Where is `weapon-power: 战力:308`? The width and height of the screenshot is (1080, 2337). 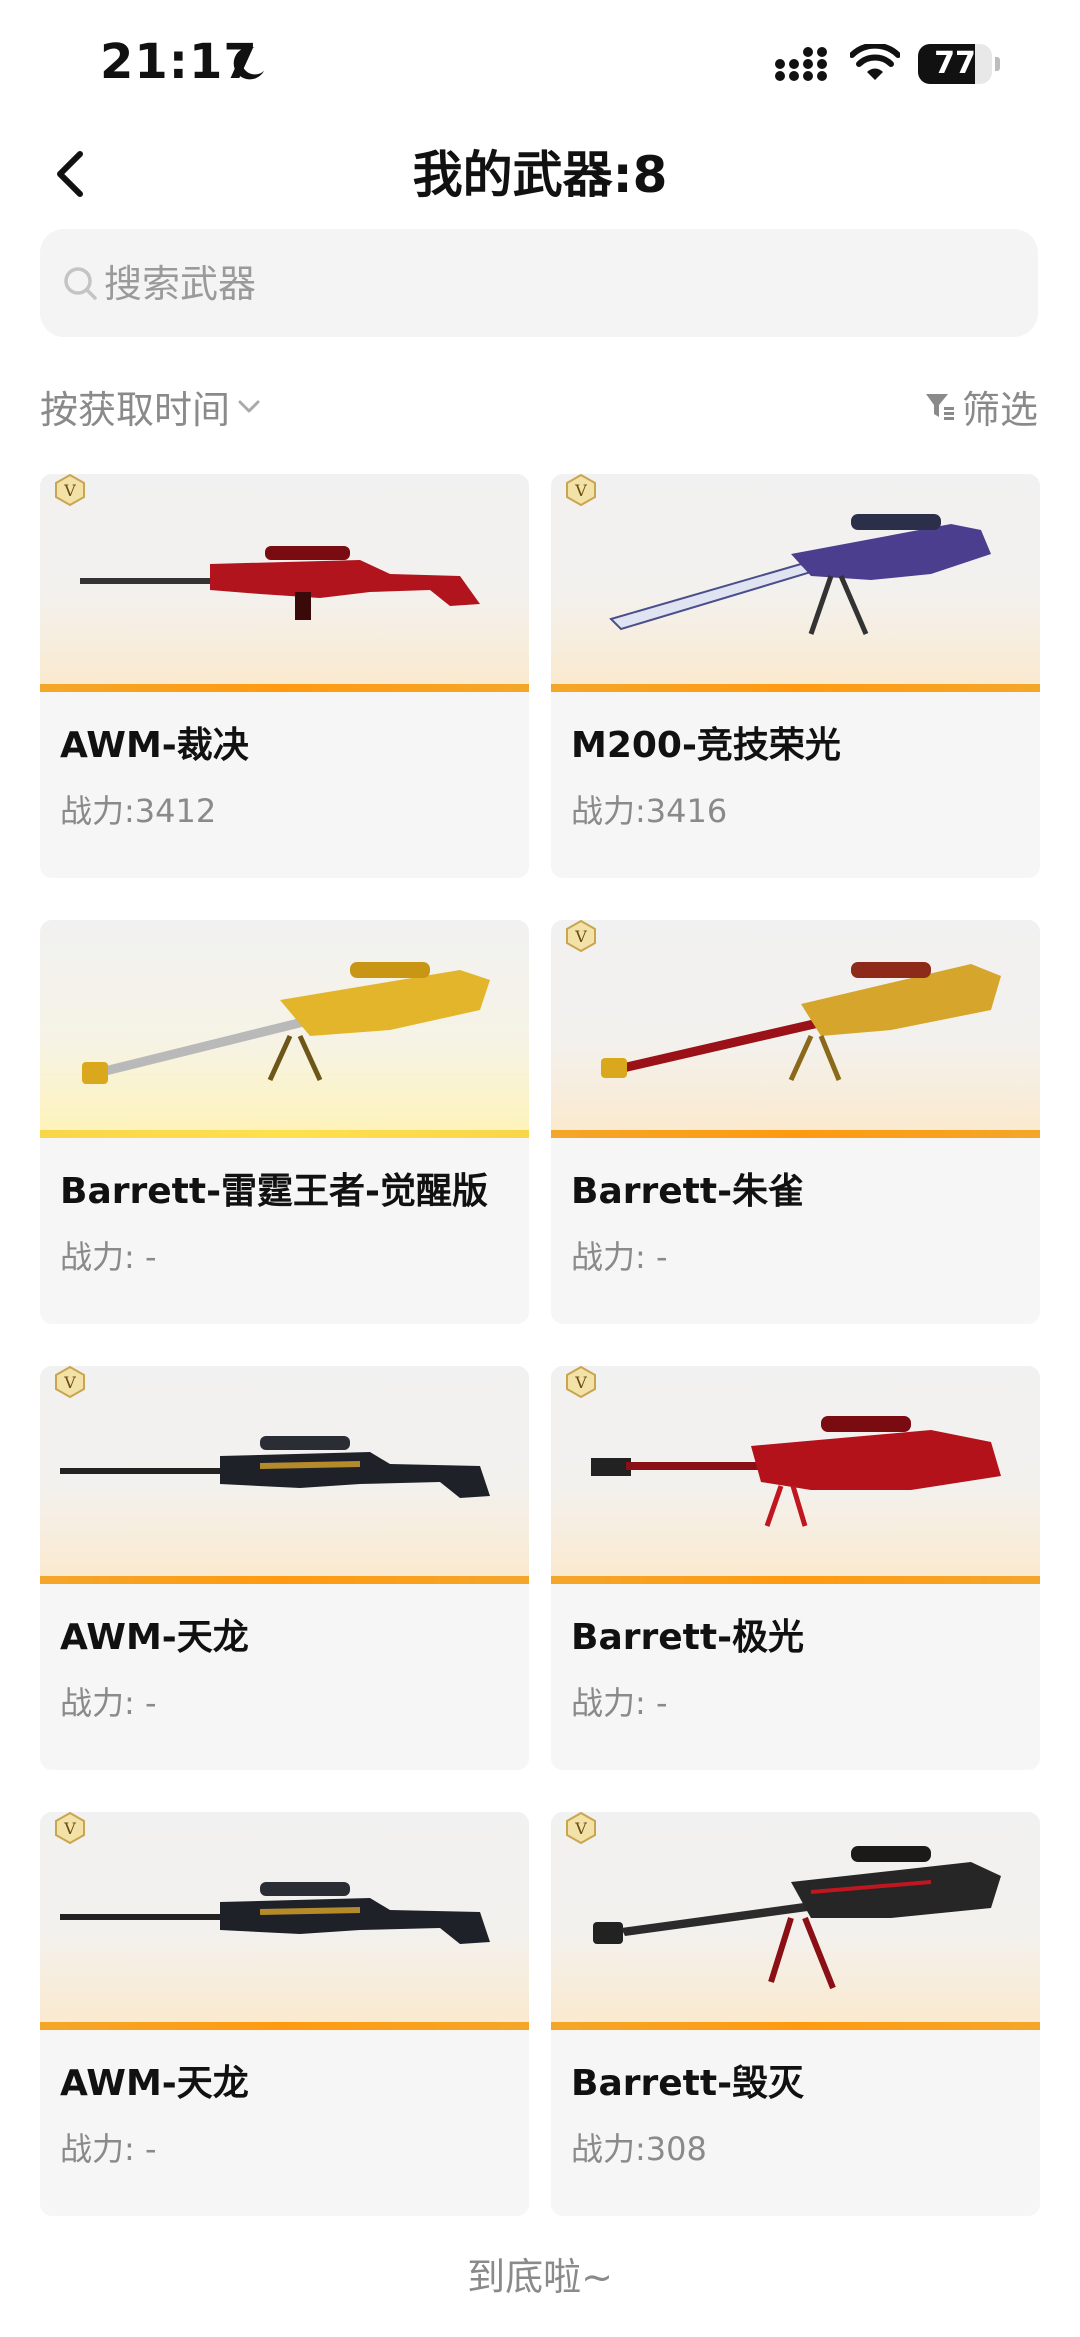 weapon-power: 战力:308 is located at coordinates (639, 2149).